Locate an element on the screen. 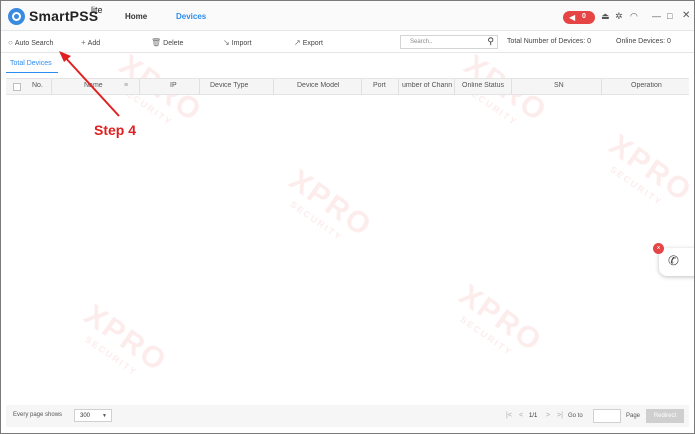  next-page-icon: > is located at coordinates (548, 415).